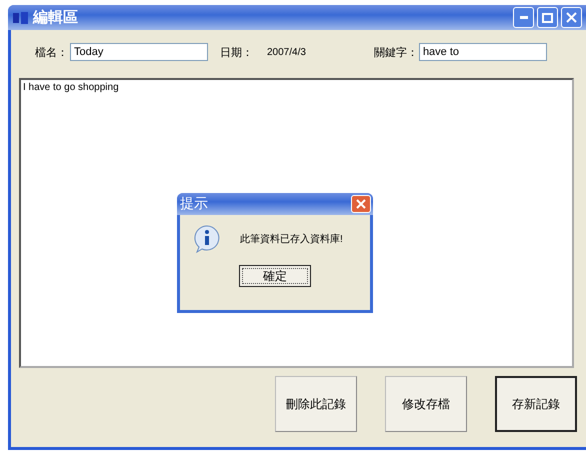 This screenshot has height=453, width=586. I want to click on dialog-title: 提示, so click(194, 204).